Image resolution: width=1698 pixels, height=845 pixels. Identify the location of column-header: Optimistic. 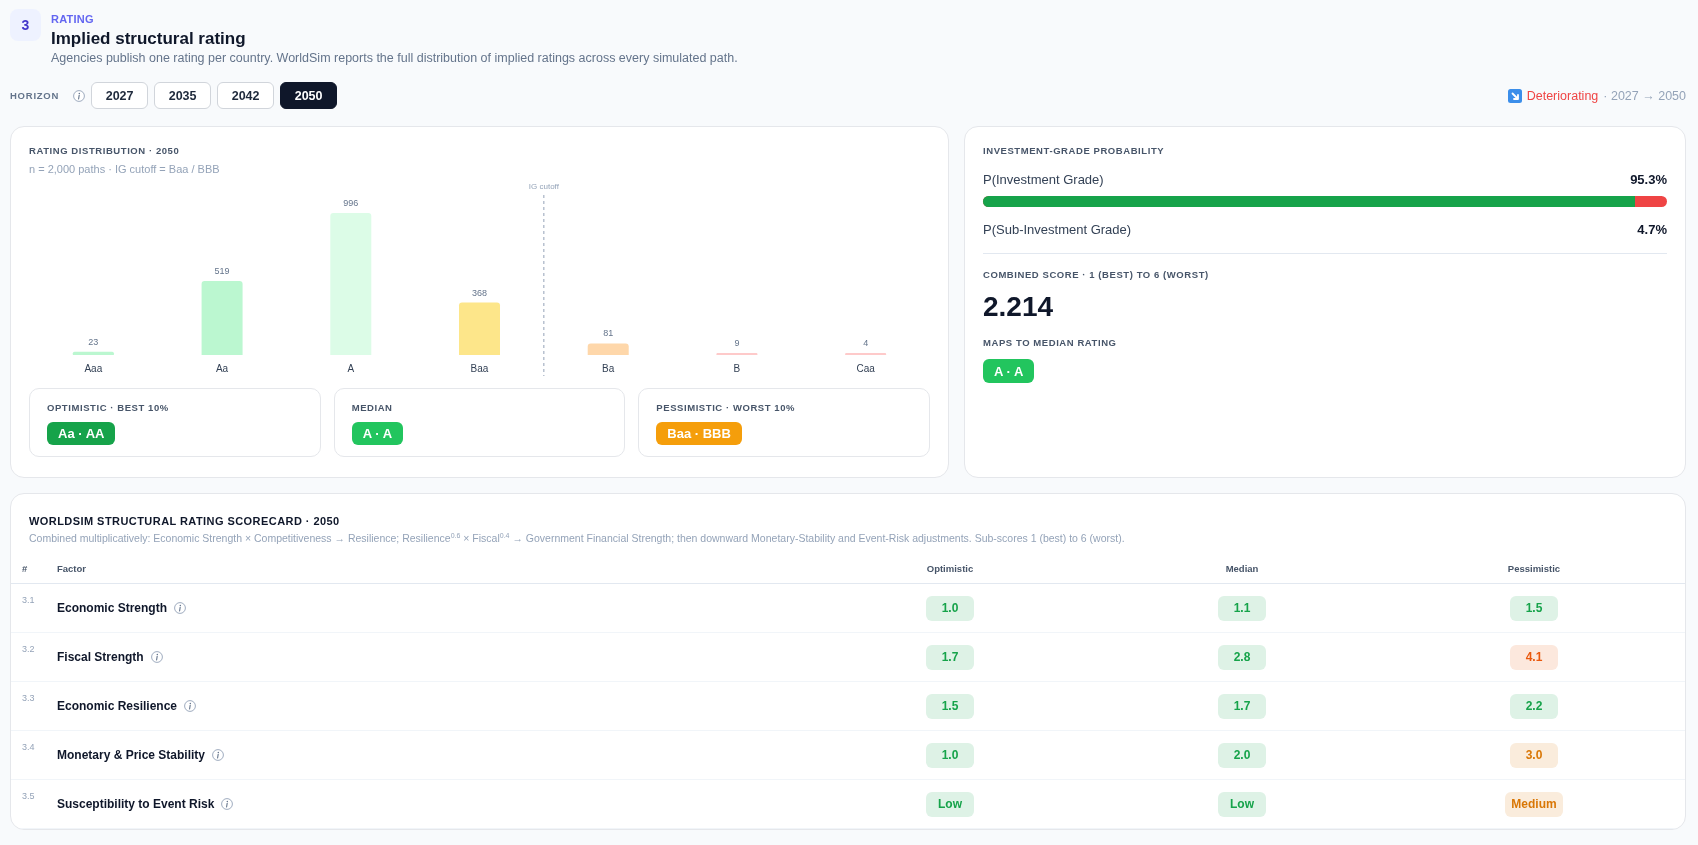
(950, 568).